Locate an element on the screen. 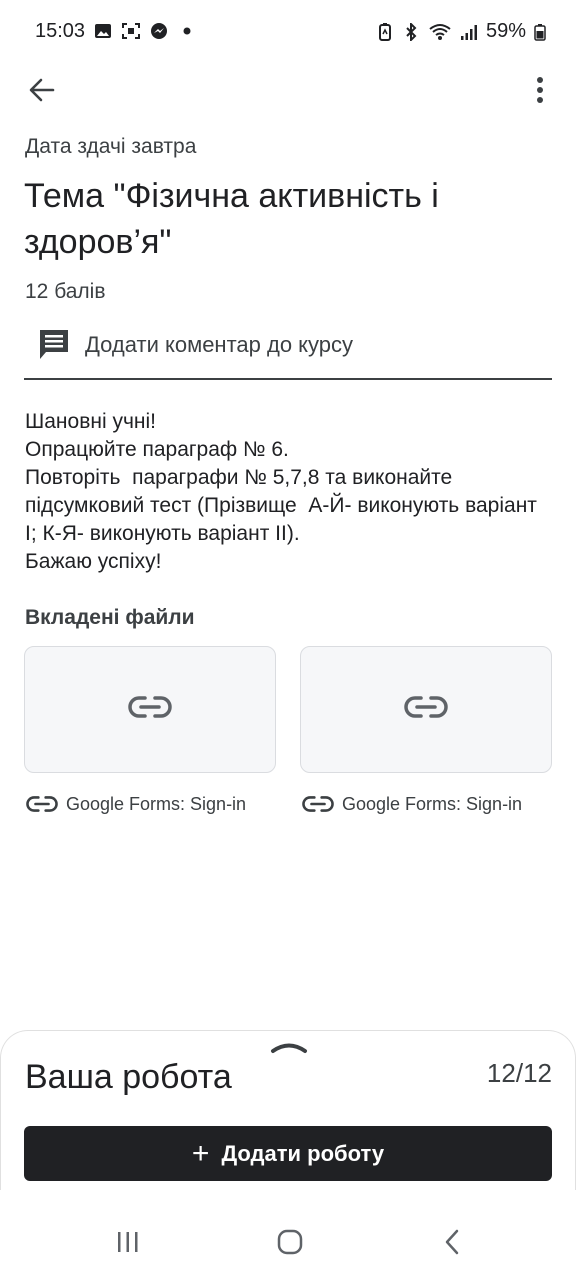  your-work-points: 12/12 is located at coordinates (519, 1073).